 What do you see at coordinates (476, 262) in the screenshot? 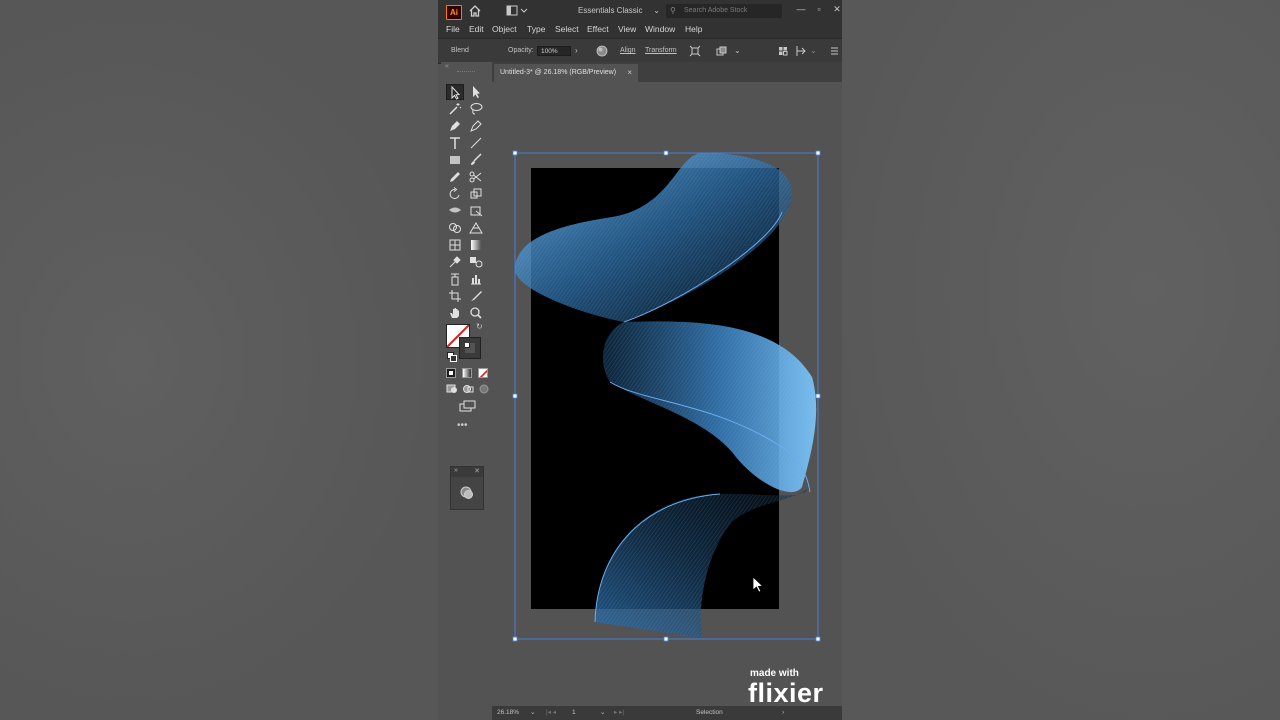
I see `blend-tool` at bounding box center [476, 262].